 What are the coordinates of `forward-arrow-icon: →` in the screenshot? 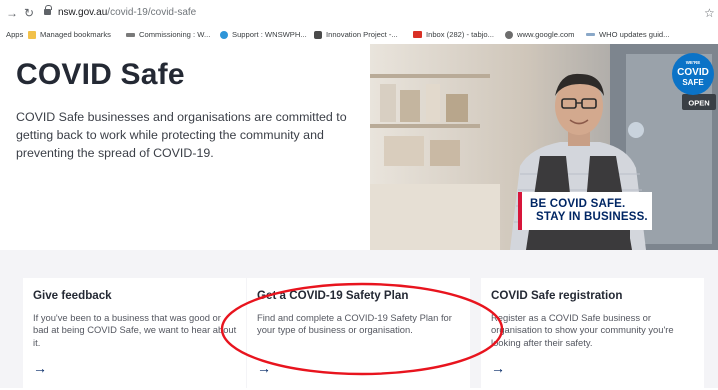 It's located at (12, 13).